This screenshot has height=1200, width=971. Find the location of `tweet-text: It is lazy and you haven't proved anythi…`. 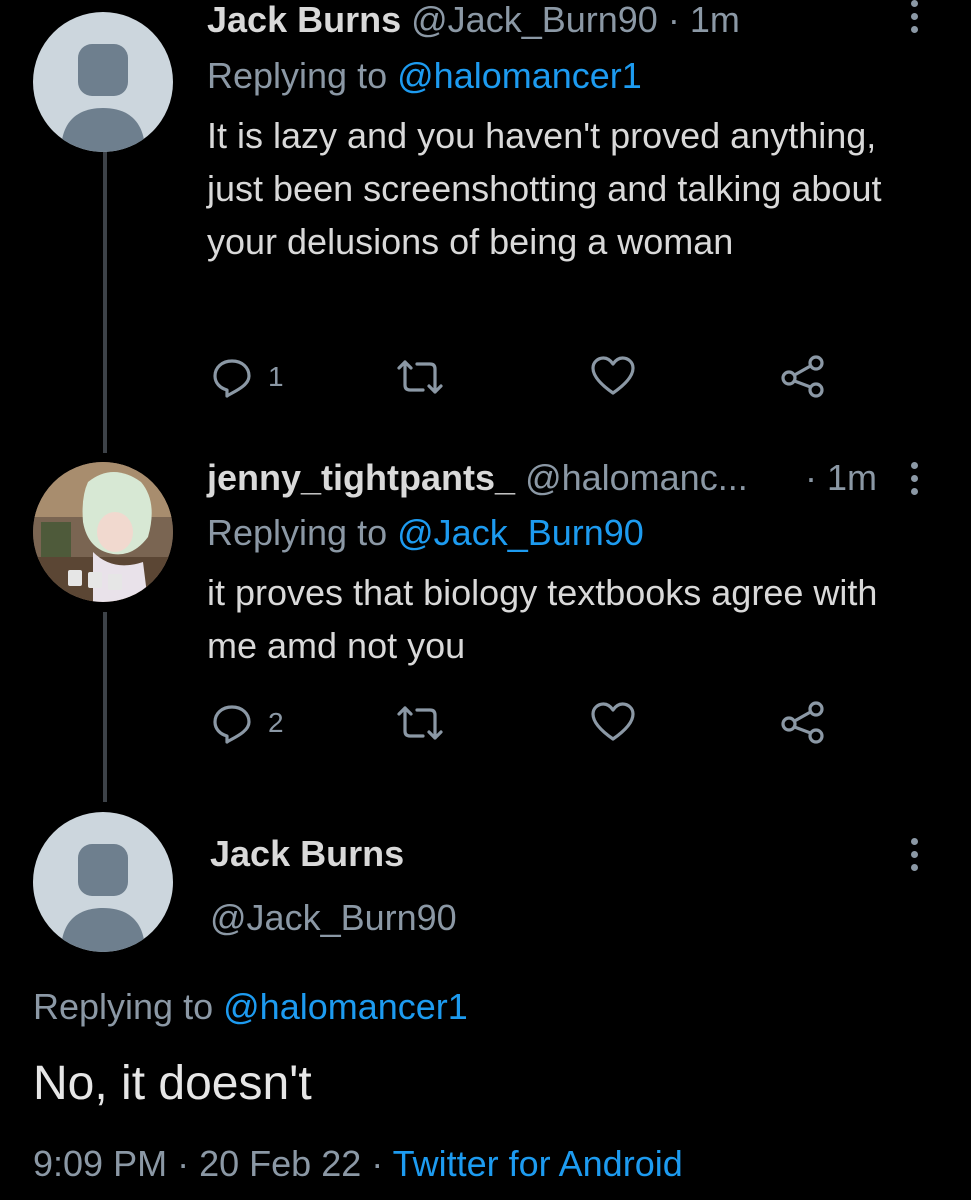

tweet-text: It is lazy and you haven't proved anythi… is located at coordinates (544, 188).